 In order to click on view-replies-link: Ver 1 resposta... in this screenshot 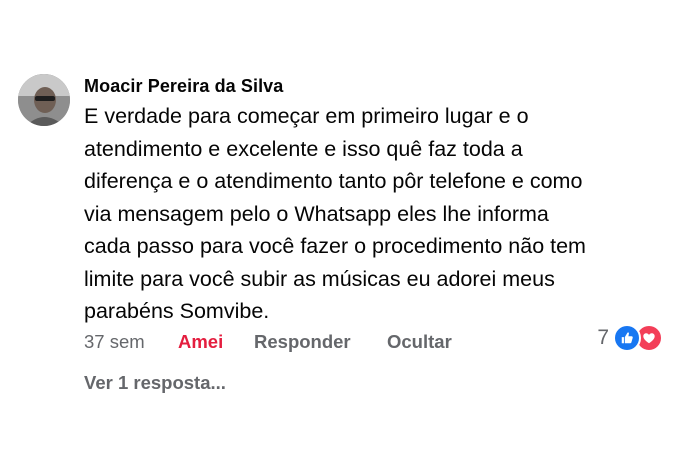, I will do `click(155, 383)`.